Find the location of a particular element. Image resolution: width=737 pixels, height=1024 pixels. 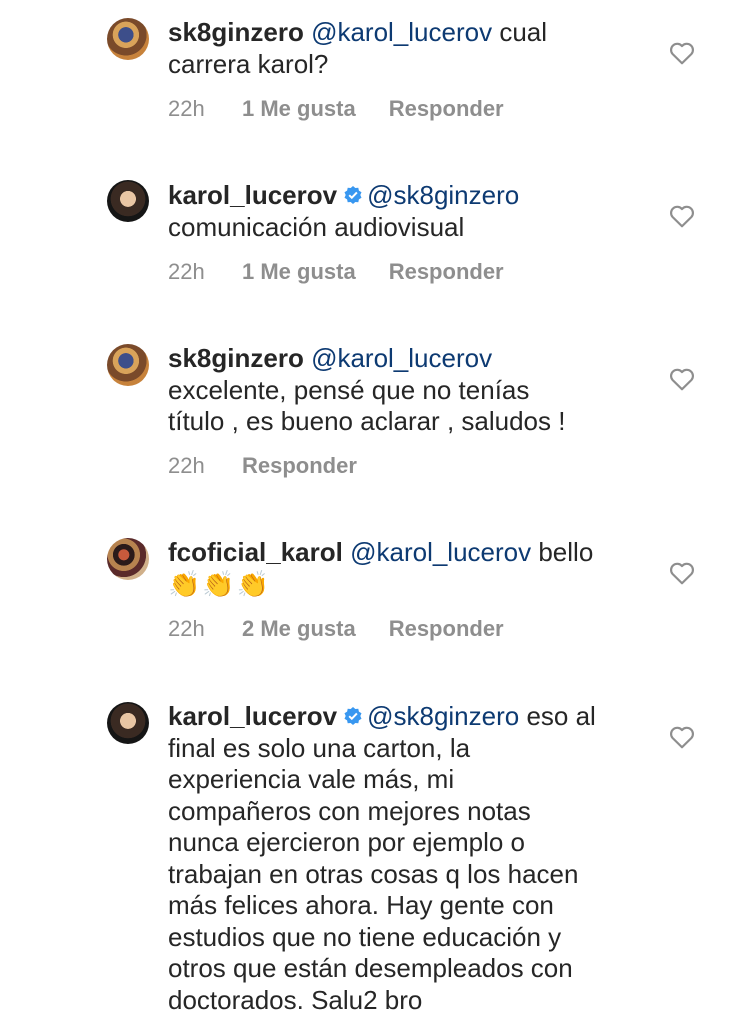

comment-line: otros que están desempleados con is located at coordinates (370, 968).